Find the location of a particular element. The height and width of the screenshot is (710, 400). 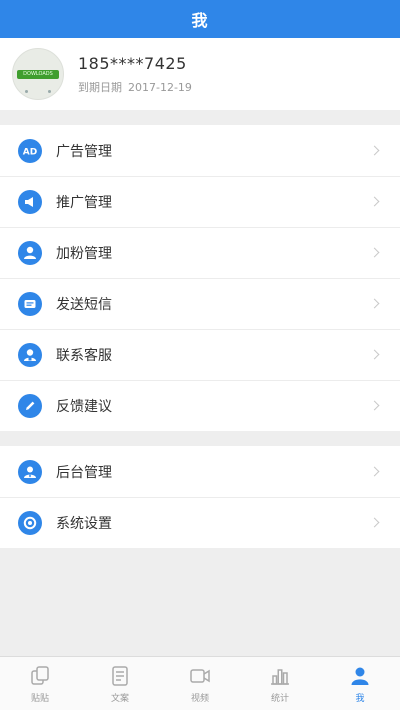

expire-date: 2017-12-19 is located at coordinates (160, 87).